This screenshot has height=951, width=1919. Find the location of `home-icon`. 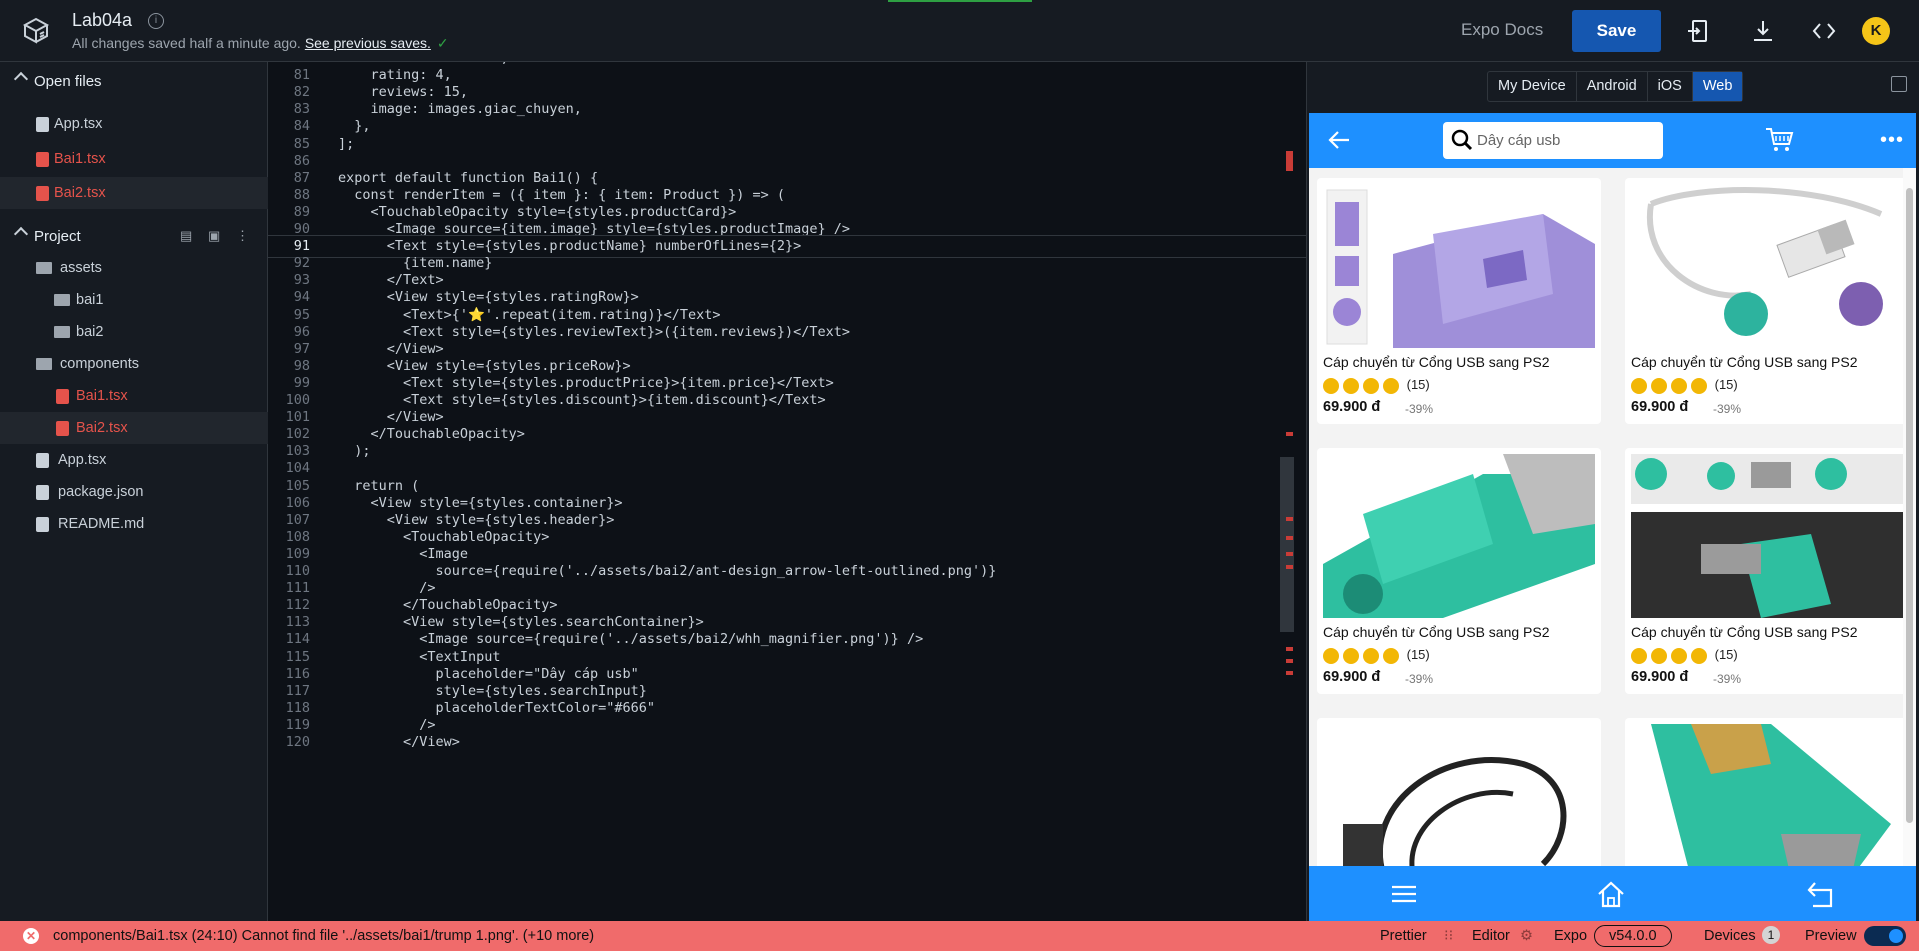

home-icon is located at coordinates (1611, 894).